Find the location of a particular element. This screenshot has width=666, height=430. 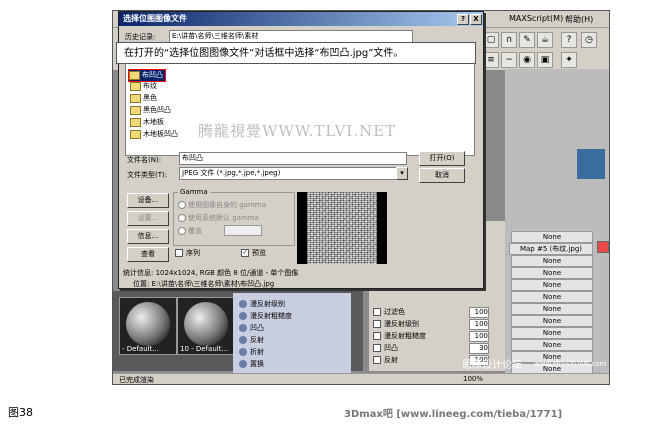

help-circle-icon: ? is located at coordinates (569, 40).